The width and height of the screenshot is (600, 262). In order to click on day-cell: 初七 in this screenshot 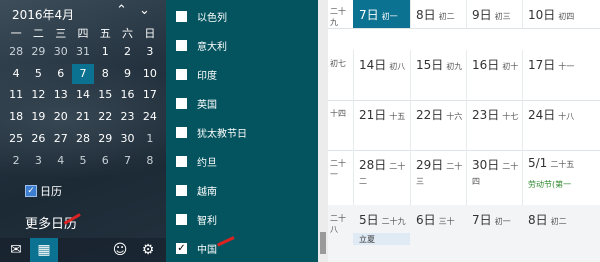, I will do `click(341, 75)`.